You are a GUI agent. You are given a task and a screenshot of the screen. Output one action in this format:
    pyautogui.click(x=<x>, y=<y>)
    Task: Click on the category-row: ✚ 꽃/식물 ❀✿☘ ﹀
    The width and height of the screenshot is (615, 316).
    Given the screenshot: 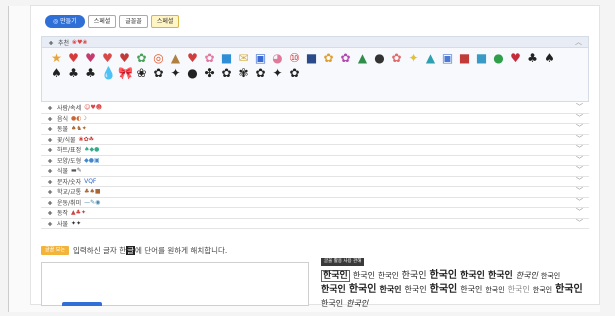 What is the action you would take?
    pyautogui.click(x=315, y=139)
    